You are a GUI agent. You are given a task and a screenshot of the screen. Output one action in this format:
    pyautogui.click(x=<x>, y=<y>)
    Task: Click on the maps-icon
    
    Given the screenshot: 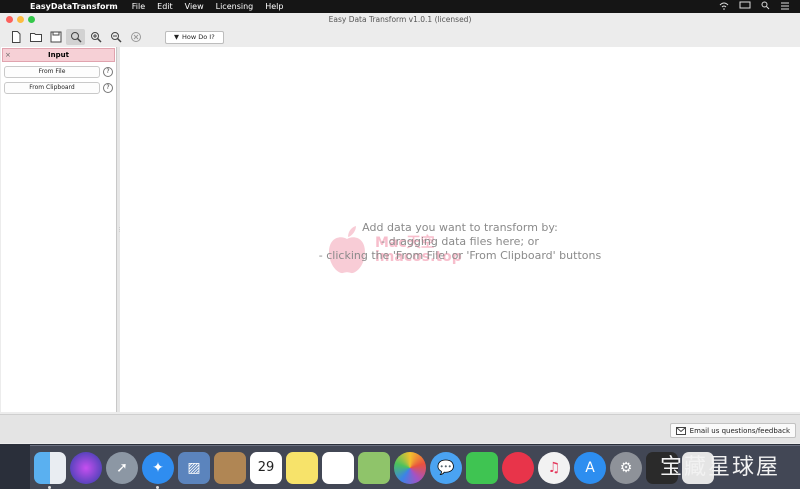 What is the action you would take?
    pyautogui.click(x=374, y=467)
    